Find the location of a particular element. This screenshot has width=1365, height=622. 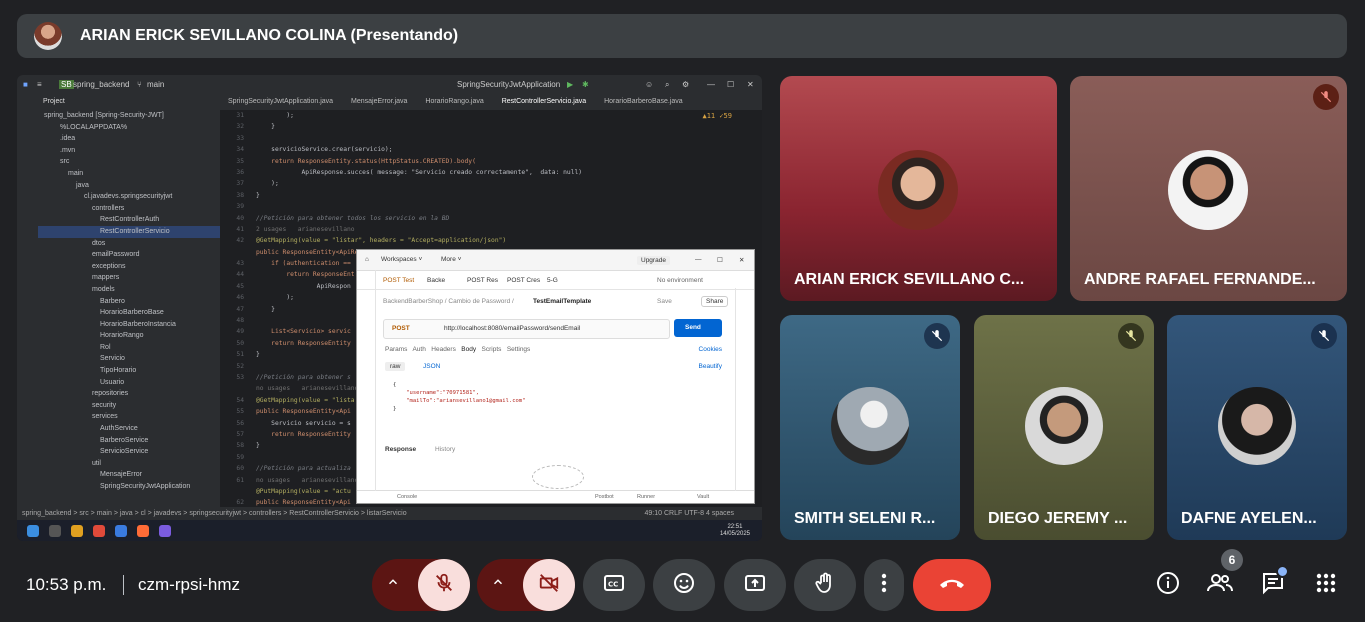

tree-item: models is located at coordinates (129, 290).